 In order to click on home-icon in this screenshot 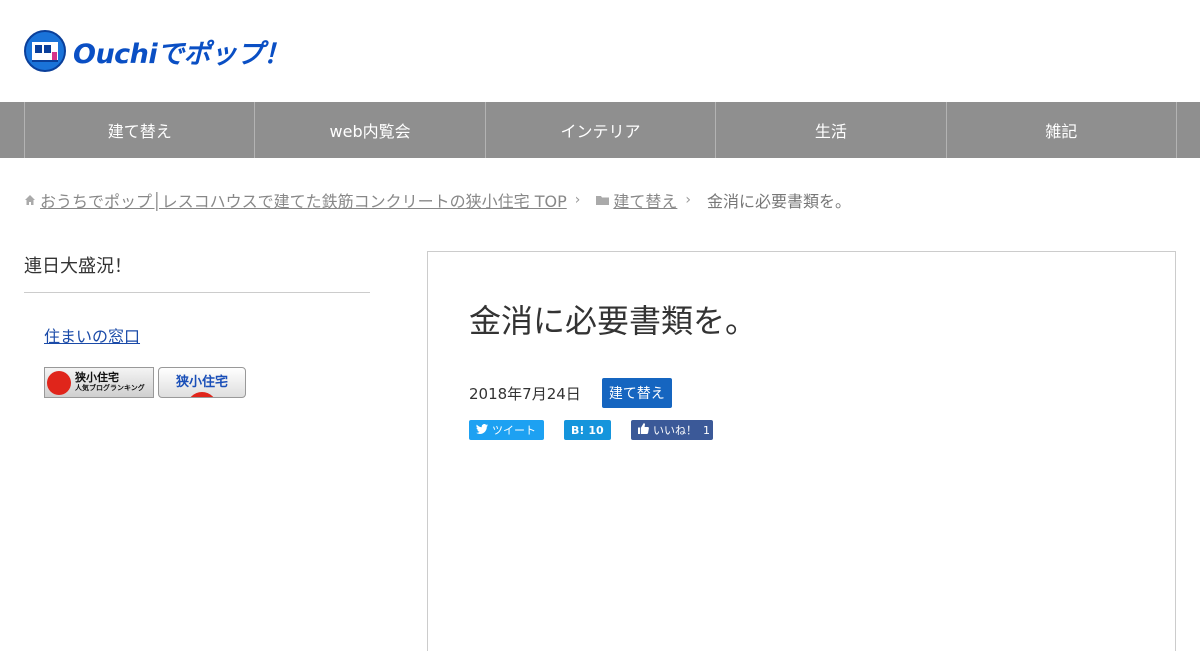, I will do `click(30, 200)`.